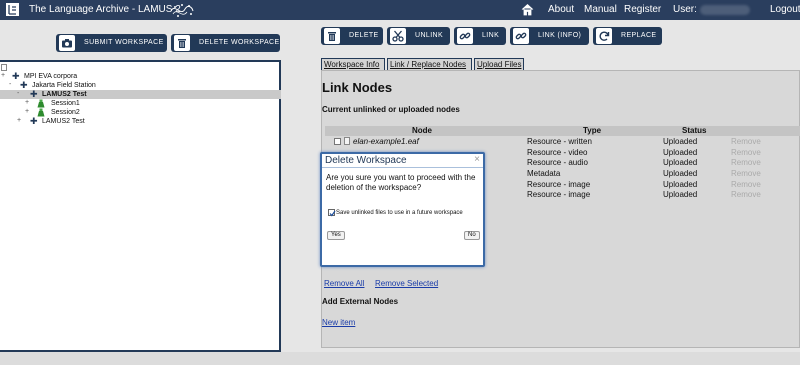 The image size is (800, 365). I want to click on delete-node-button: DELETE, so click(352, 36).